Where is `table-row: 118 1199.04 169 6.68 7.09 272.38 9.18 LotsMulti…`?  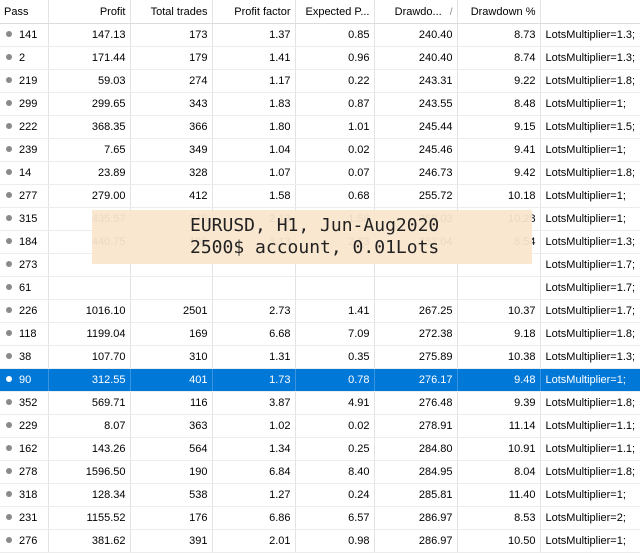
table-row: 118 1199.04 169 6.68 7.09 272.38 9.18 LotsMulti… is located at coordinates (320, 334).